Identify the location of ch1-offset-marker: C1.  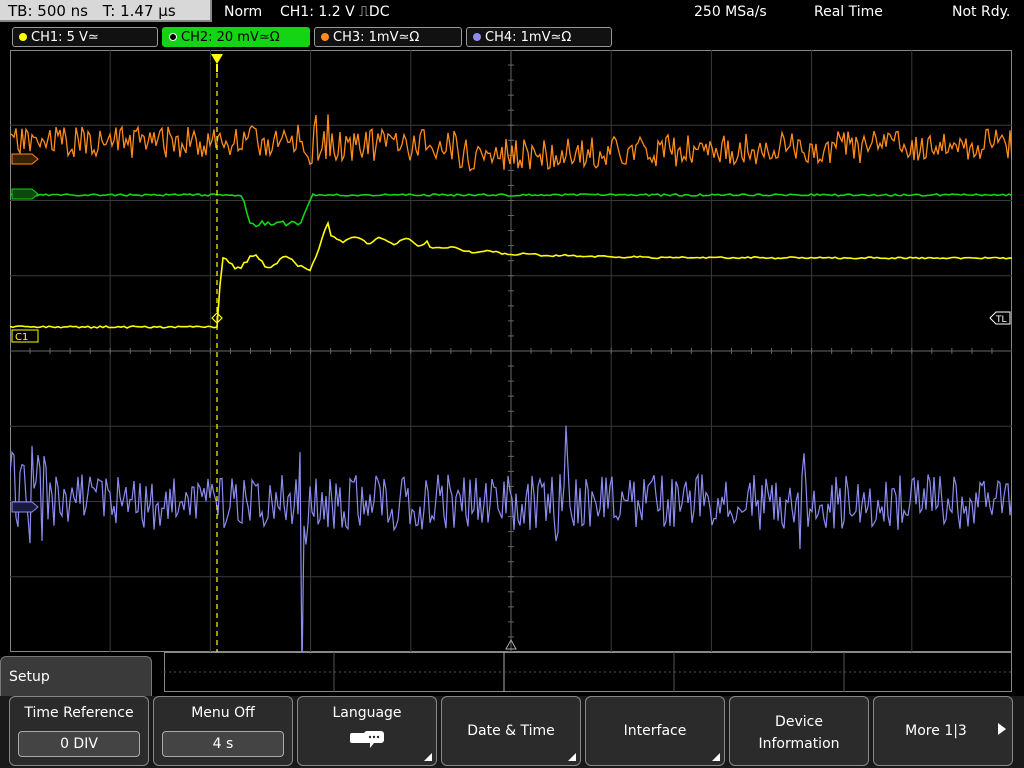
(25, 336).